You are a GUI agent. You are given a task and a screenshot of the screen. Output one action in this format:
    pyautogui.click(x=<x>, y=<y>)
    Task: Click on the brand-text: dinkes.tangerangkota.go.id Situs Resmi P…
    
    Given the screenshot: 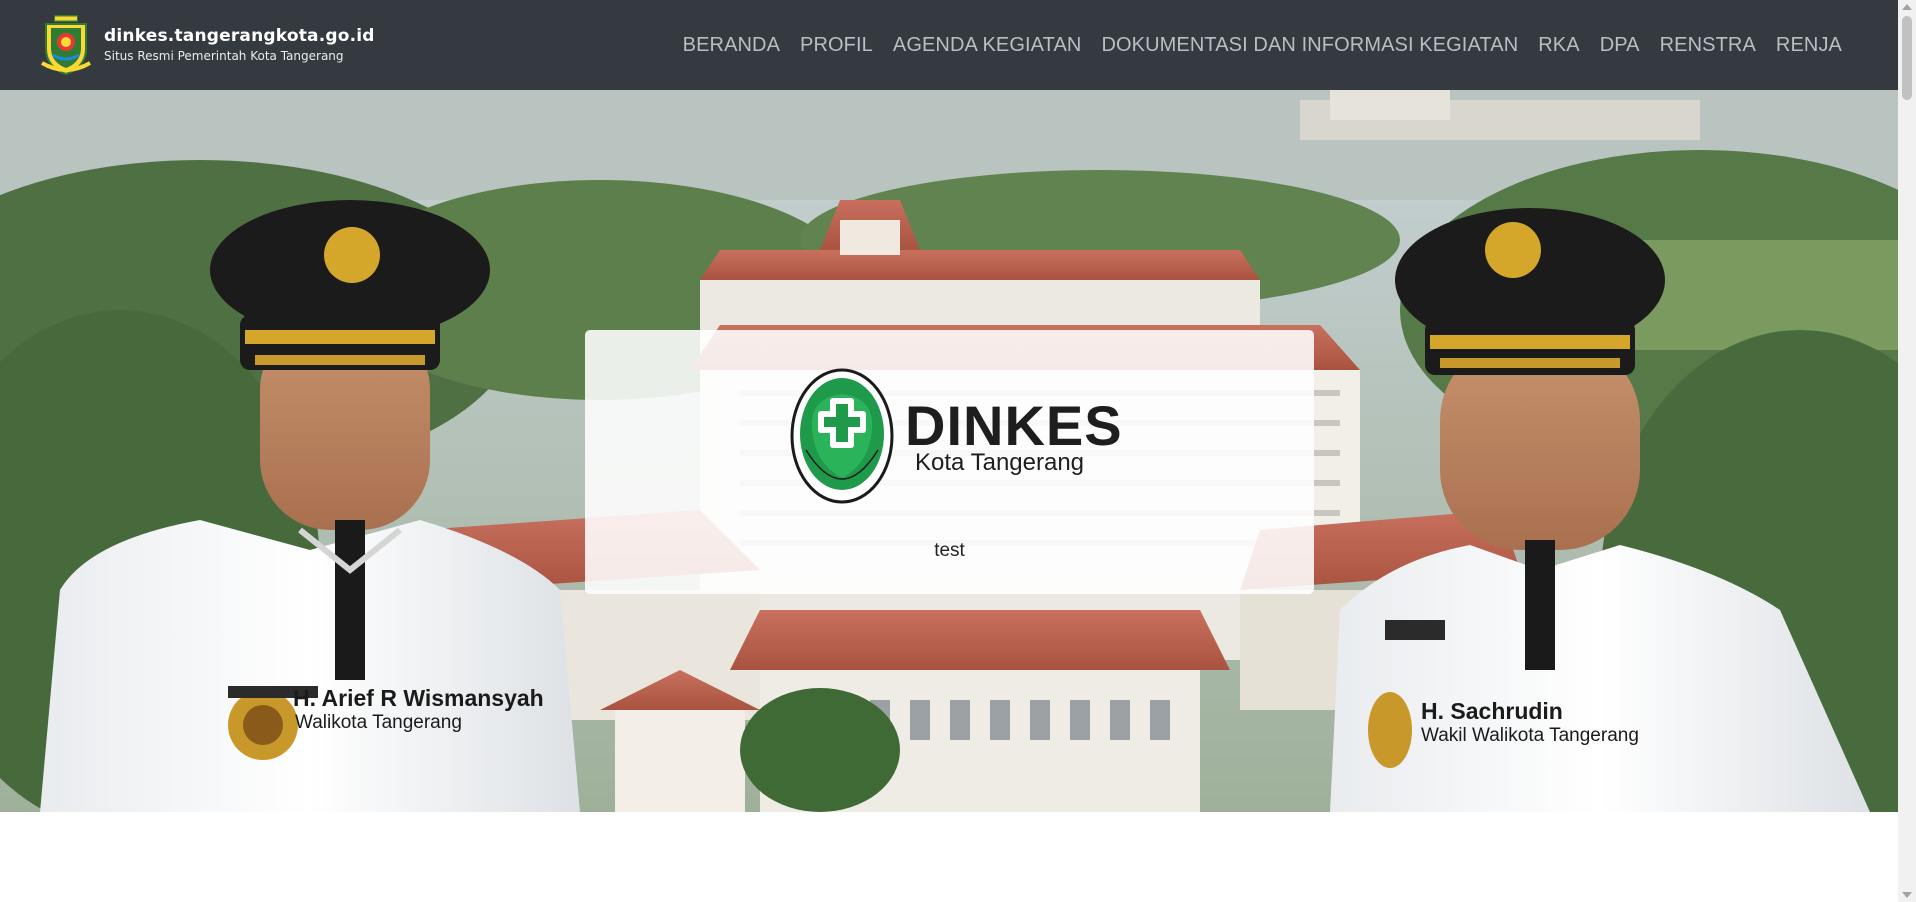 What is the action you would take?
    pyautogui.click(x=239, y=45)
    